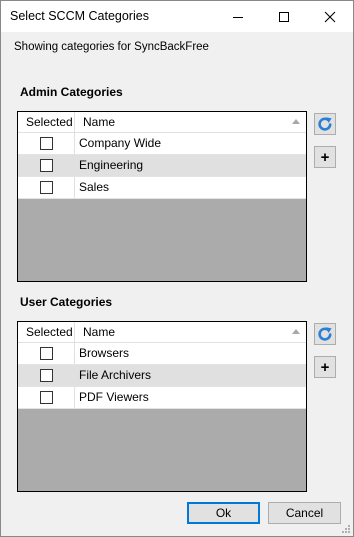 The height and width of the screenshot is (537, 354). I want to click on ok-button: Ok, so click(223, 513).